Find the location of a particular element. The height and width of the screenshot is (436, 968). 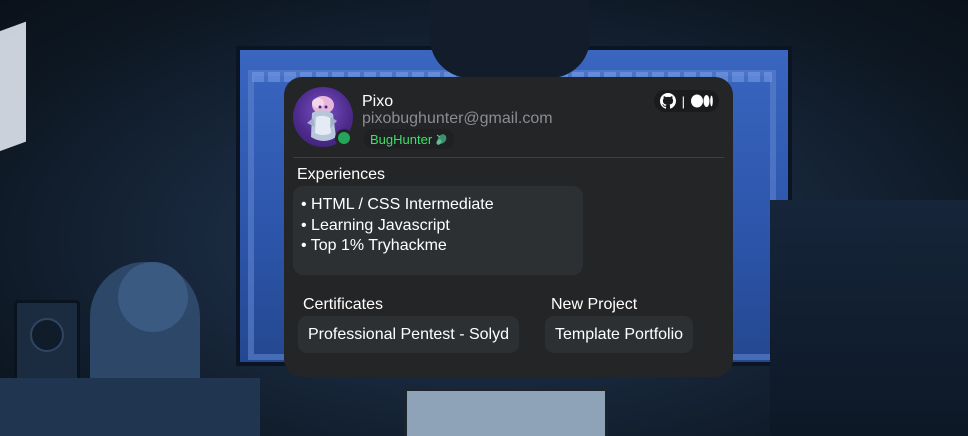

background-person-head is located at coordinates (153, 297).